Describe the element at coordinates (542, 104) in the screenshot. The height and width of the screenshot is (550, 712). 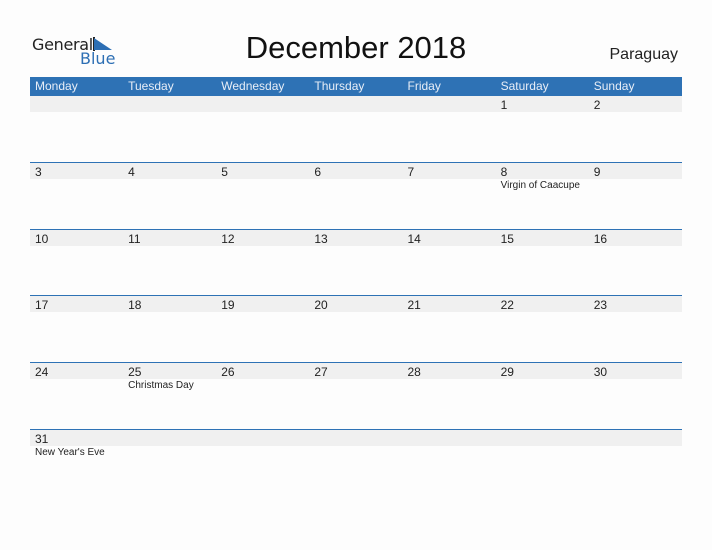
I see `day-cell: 1` at that location.